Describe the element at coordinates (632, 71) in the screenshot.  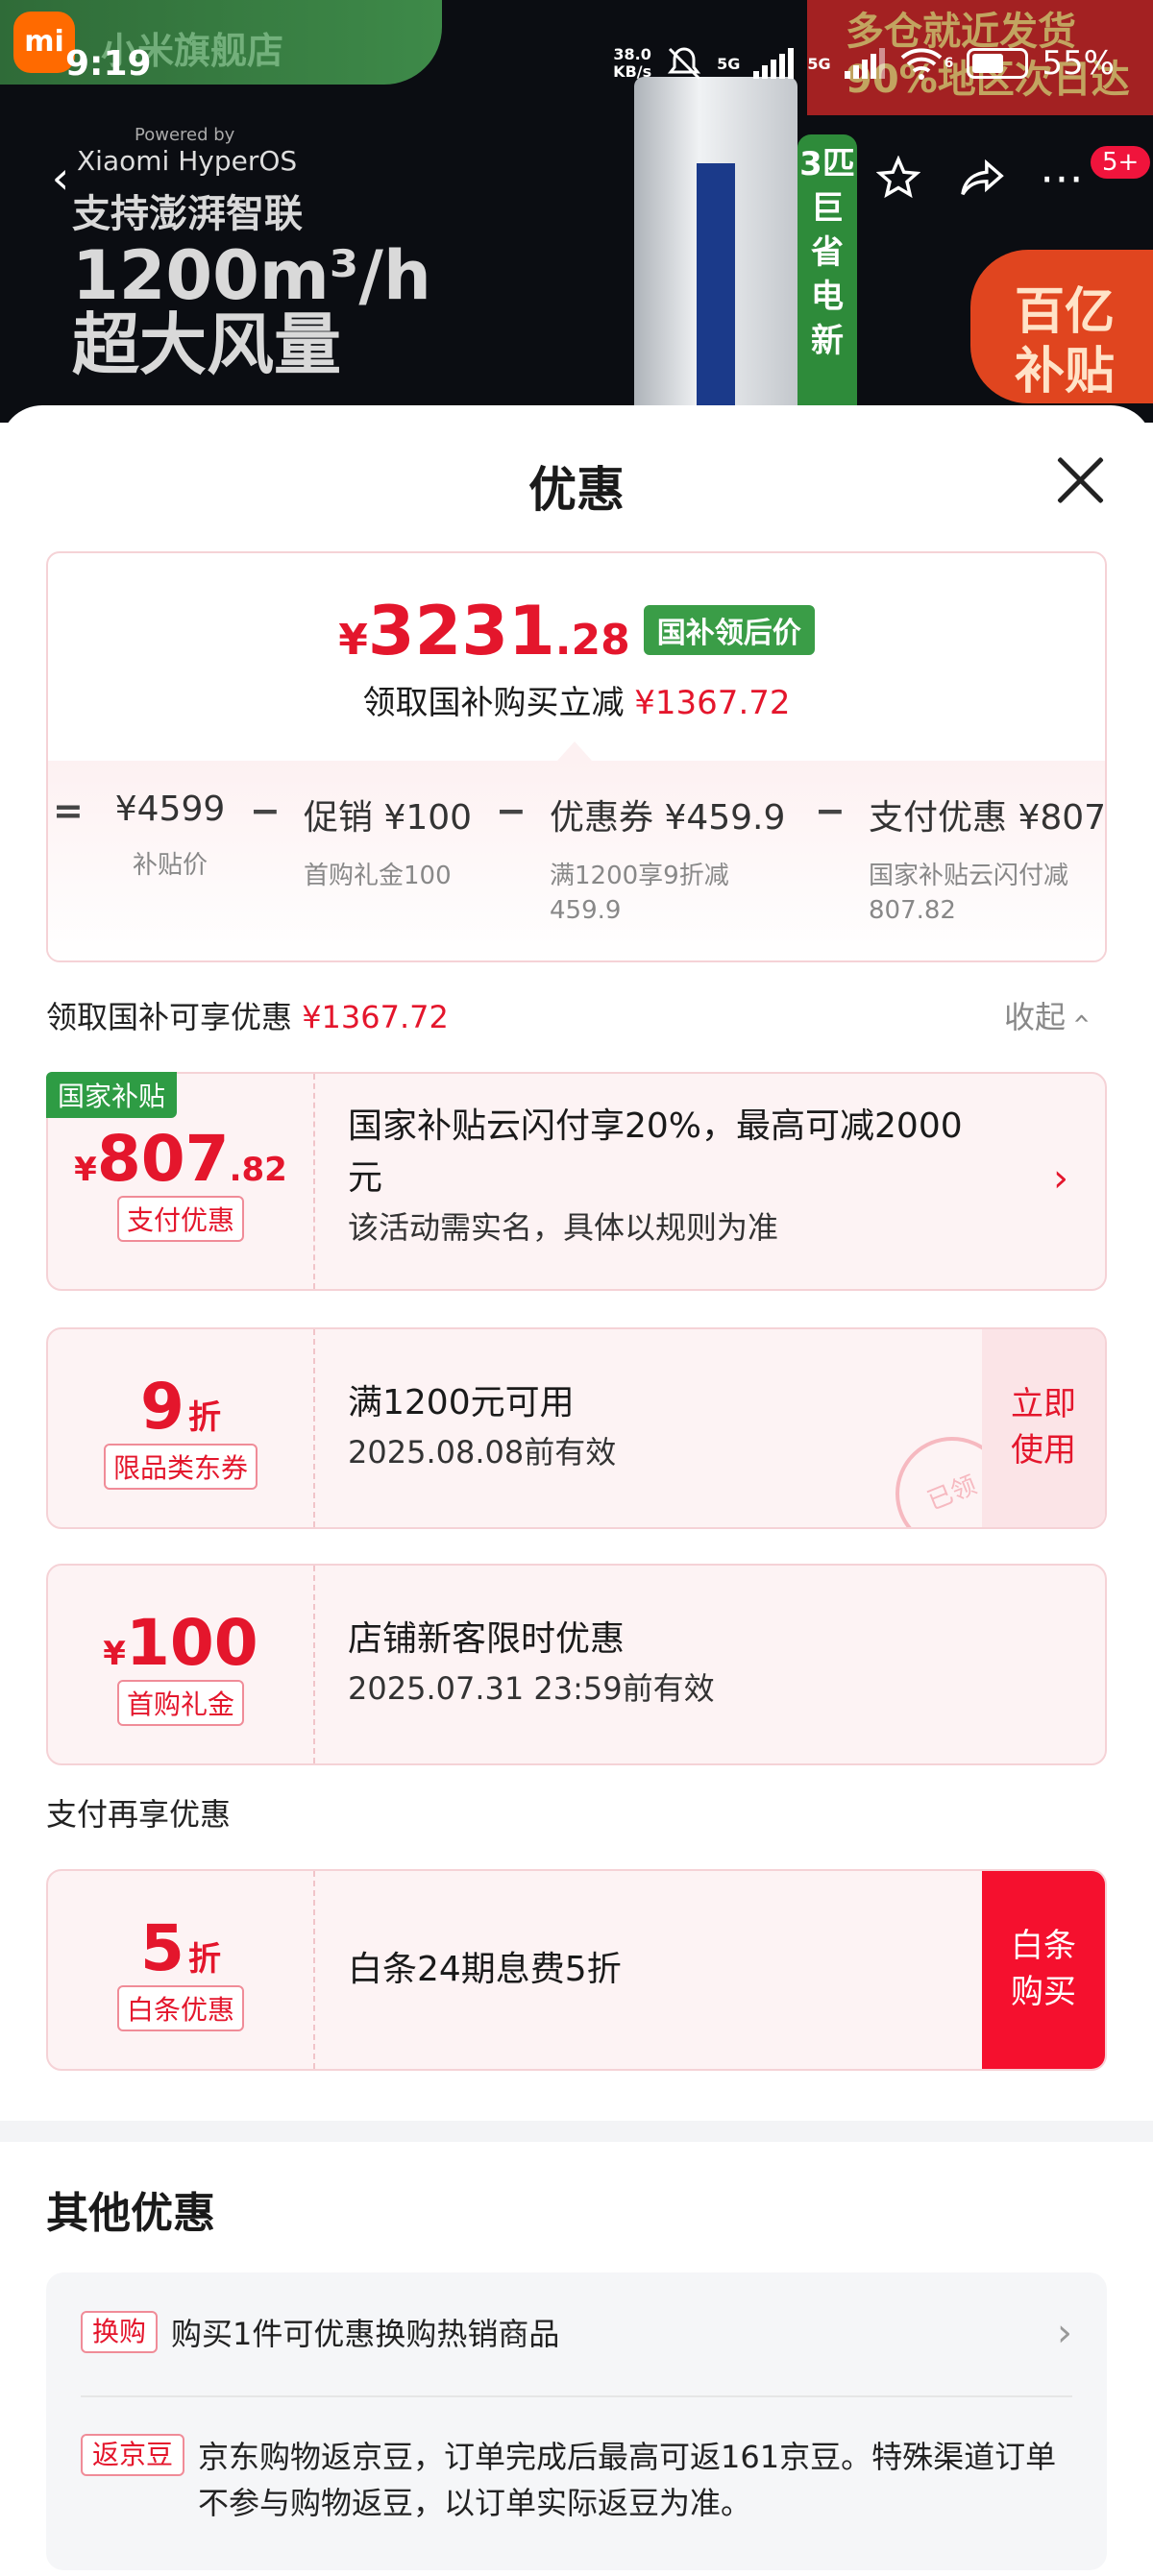
I see `speed-unit: KB/s` at that location.